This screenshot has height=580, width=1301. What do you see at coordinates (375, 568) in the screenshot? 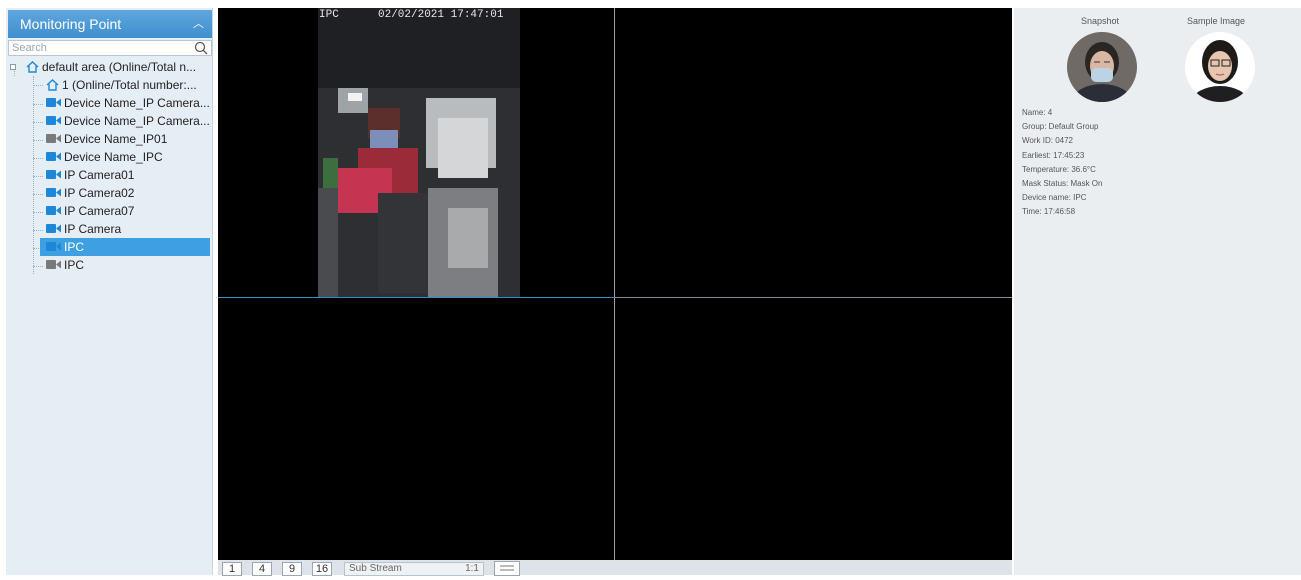
I see `stream-type-label: Sub Stream` at bounding box center [375, 568].